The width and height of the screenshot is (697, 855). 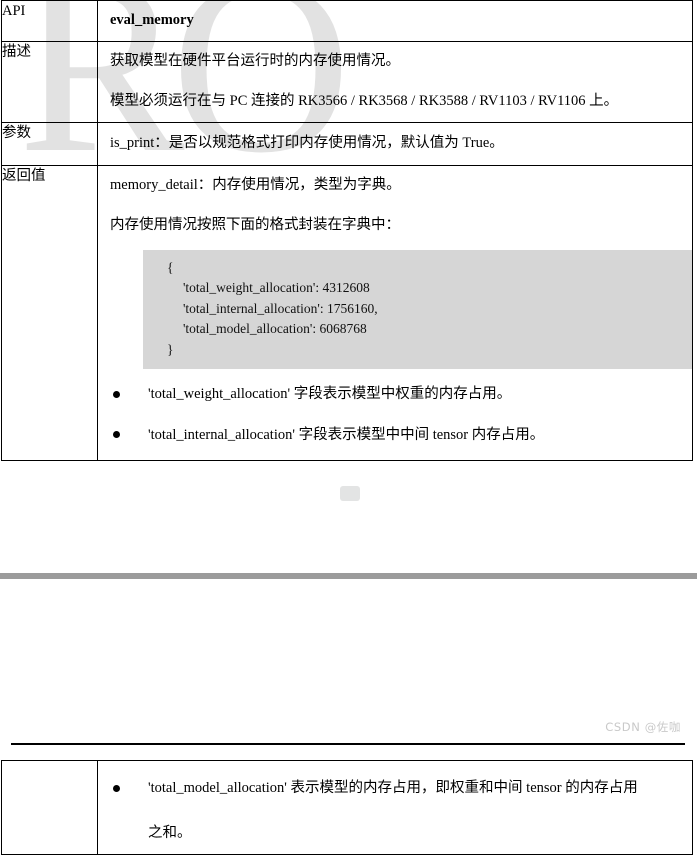 I want to click on parameters-paragraph-1: is_print：是否以规范格式打印内存使用情况，默认值为 True。, so click(x=307, y=142).